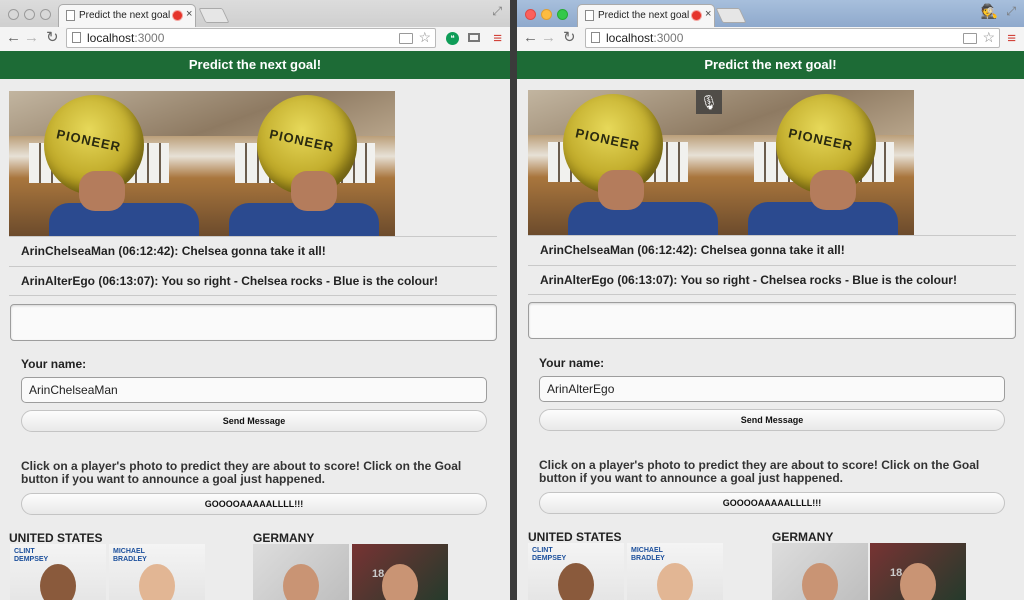  Describe the element at coordinates (513, 300) in the screenshot. I see `window-divider` at that location.